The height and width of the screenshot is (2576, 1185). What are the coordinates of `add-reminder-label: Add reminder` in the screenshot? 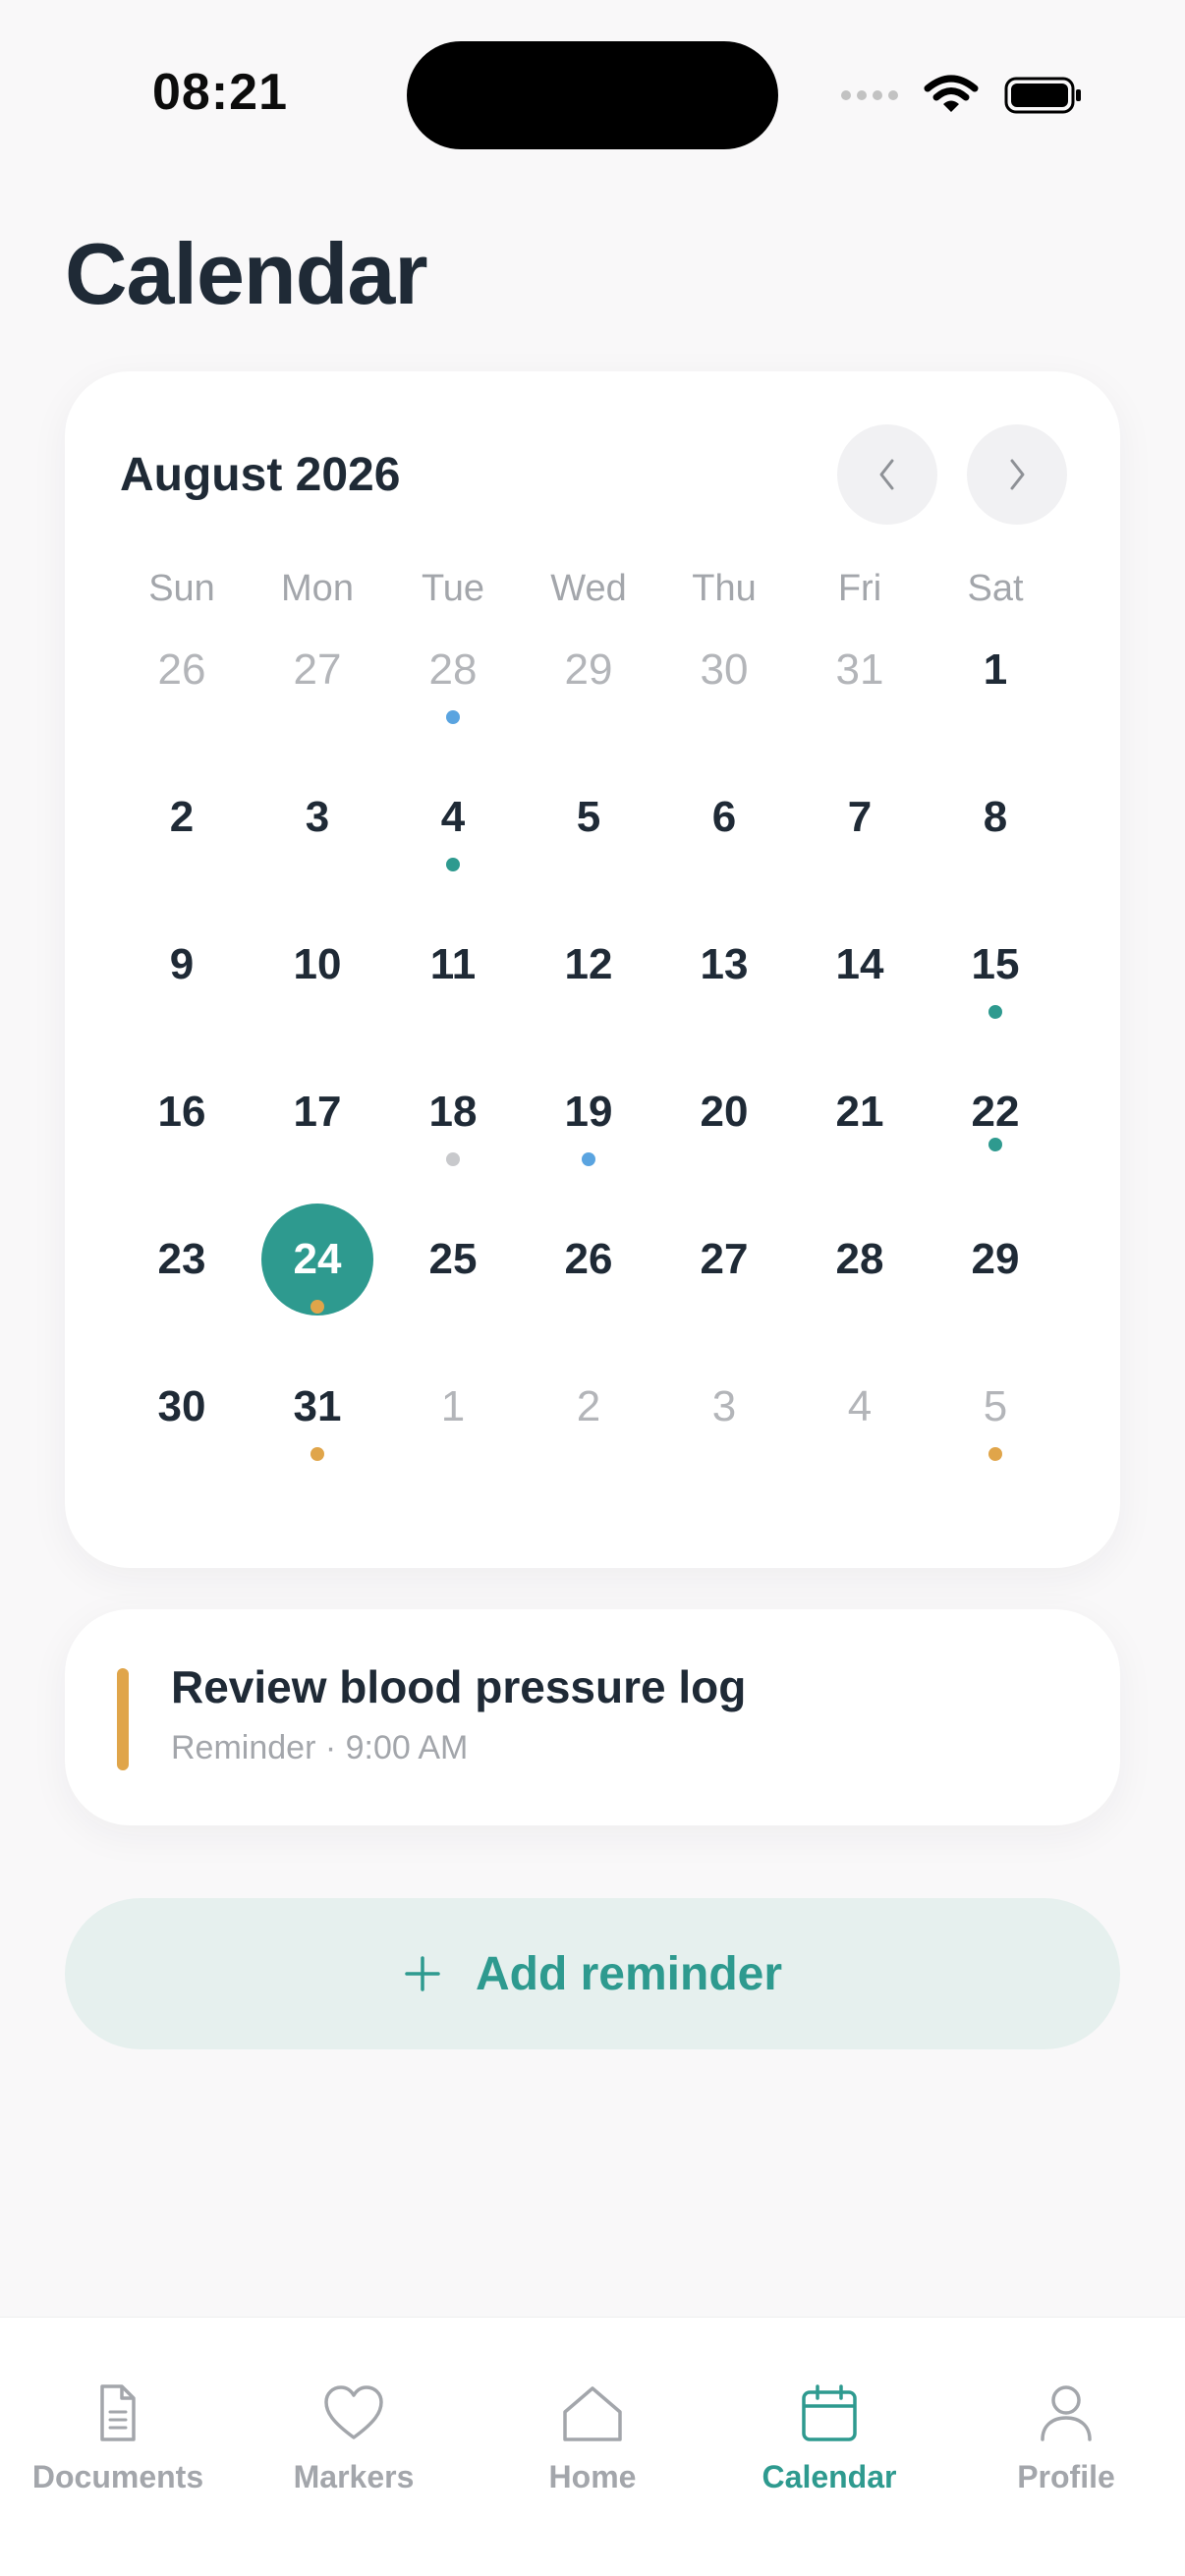 It's located at (629, 1973).